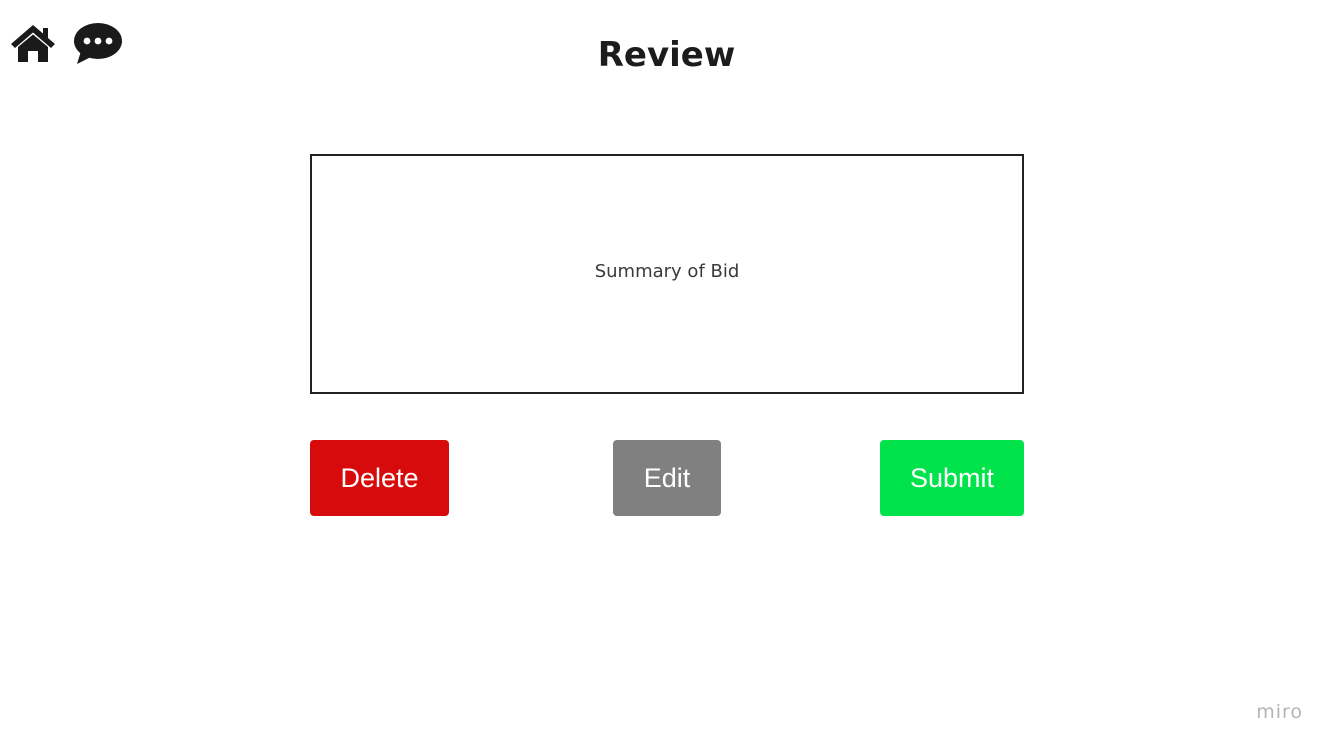 The height and width of the screenshot is (749, 1333). Describe the element at coordinates (667, 271) in the screenshot. I see `bid-summary-text: Summary of Bid` at that location.